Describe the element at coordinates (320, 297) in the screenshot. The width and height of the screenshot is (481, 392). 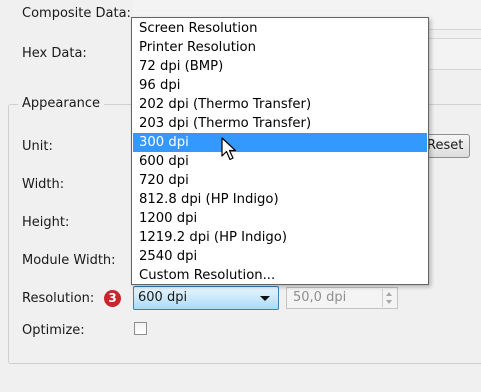
I see `custom-dpi-value: 50,0 dpi` at that location.